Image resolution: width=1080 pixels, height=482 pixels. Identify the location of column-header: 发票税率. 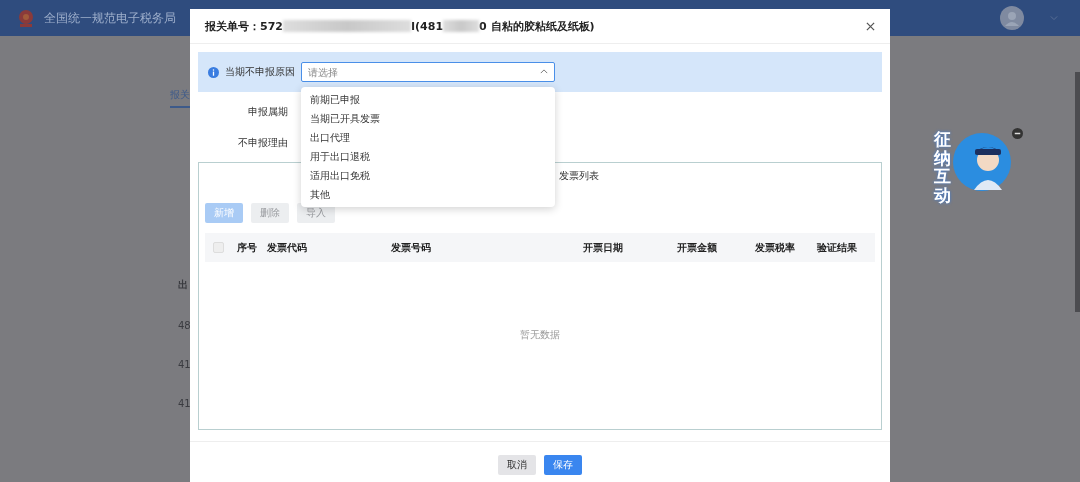
(775, 247).